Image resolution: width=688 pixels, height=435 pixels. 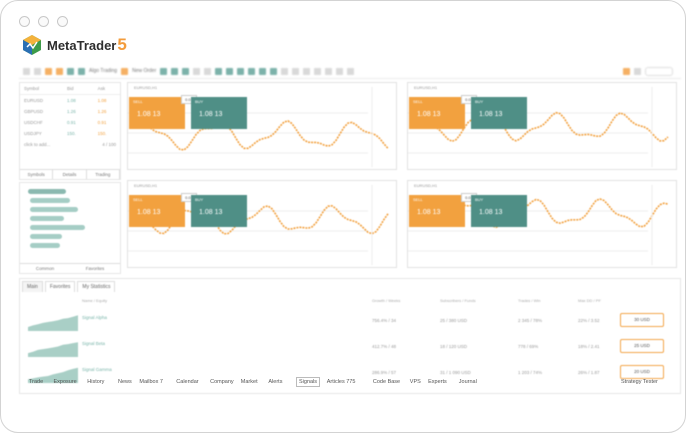 I want to click on tab-favorites: Favorites, so click(x=95, y=268).